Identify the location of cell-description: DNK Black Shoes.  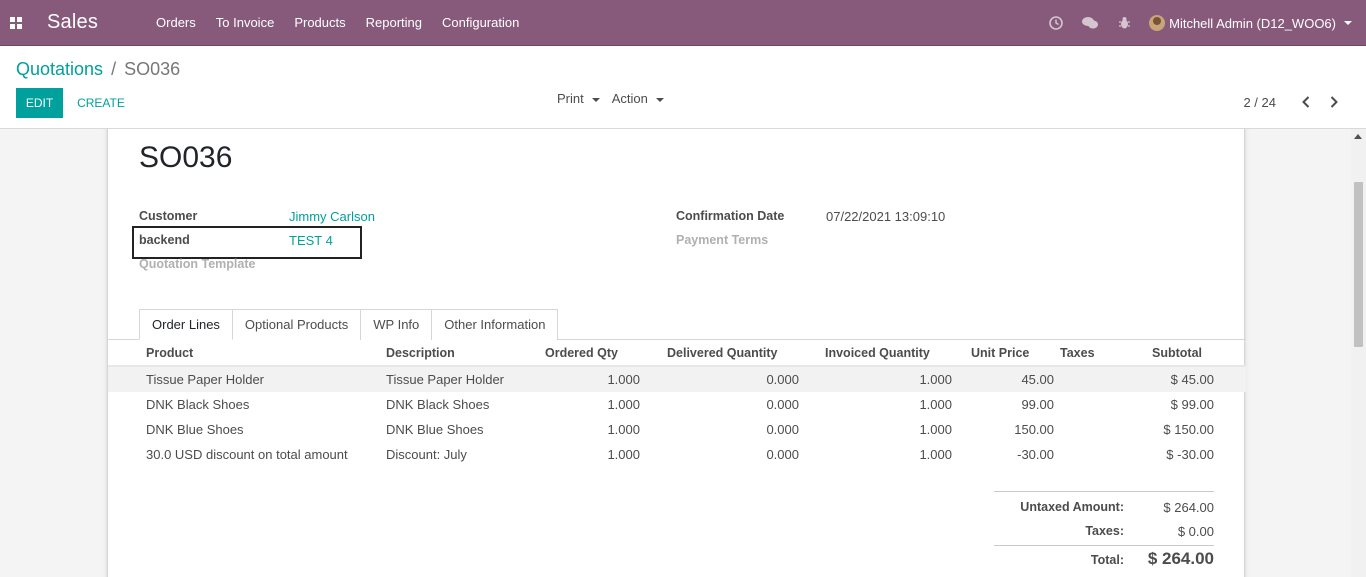
(438, 404).